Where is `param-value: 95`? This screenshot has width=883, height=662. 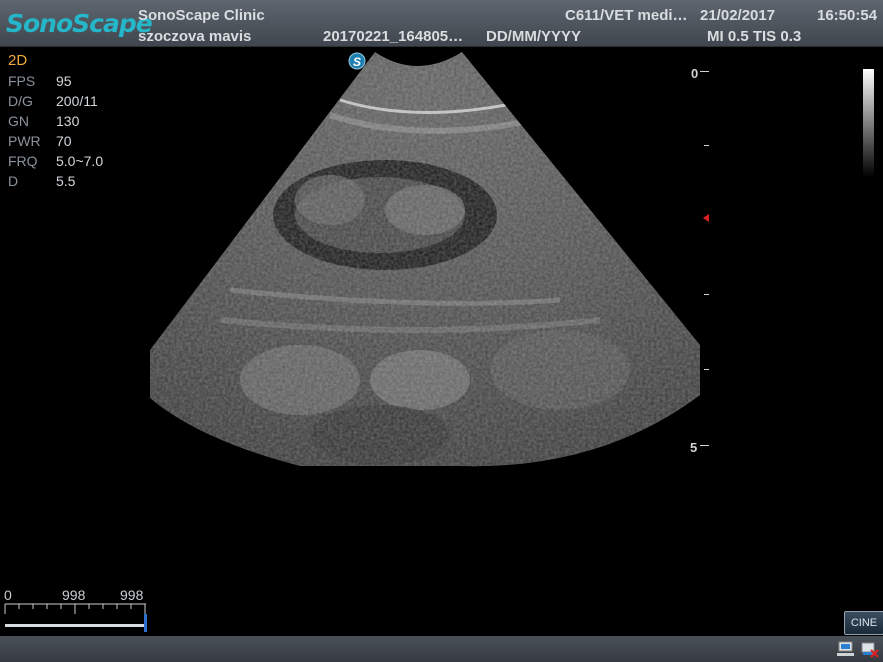 param-value: 95 is located at coordinates (64, 81).